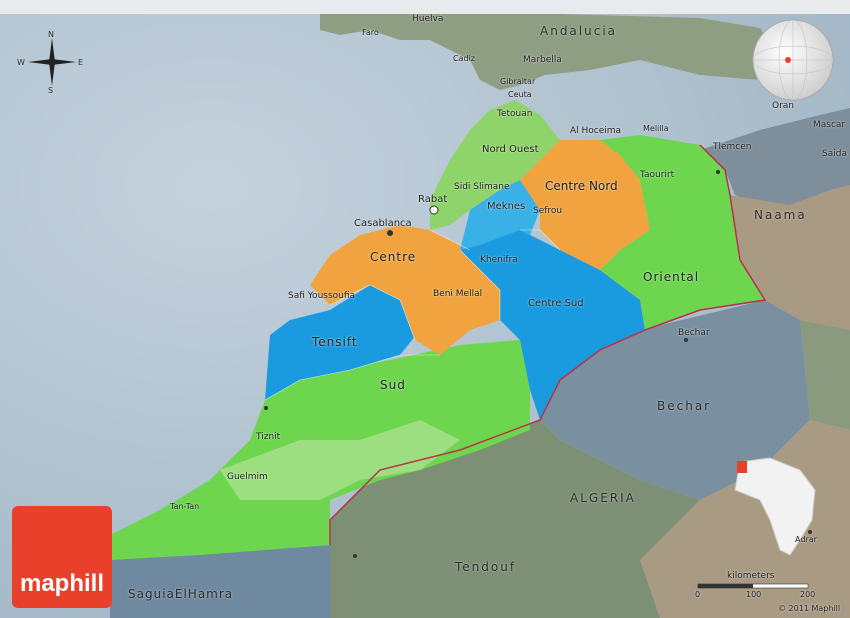  I want to click on city-huelva: Huelva, so click(428, 19).